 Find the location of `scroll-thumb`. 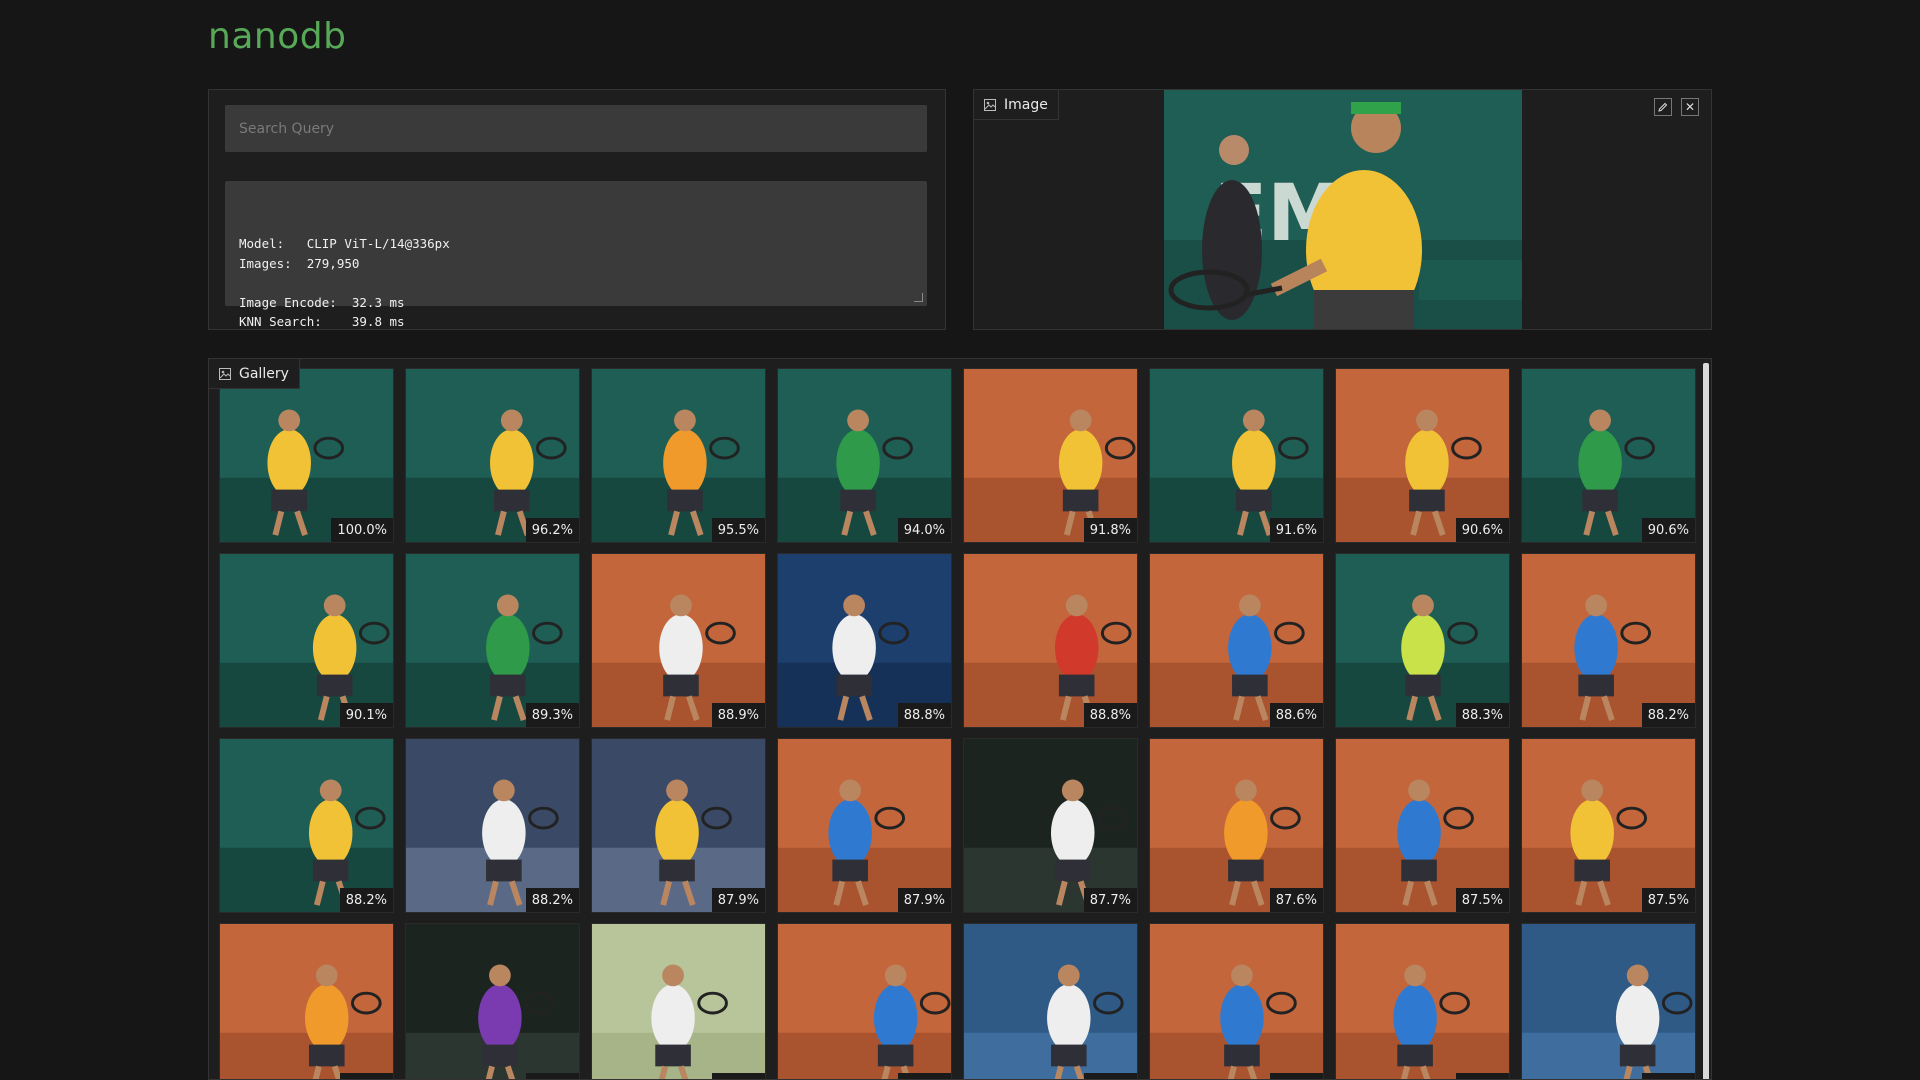

scroll-thumb is located at coordinates (1706, 721).